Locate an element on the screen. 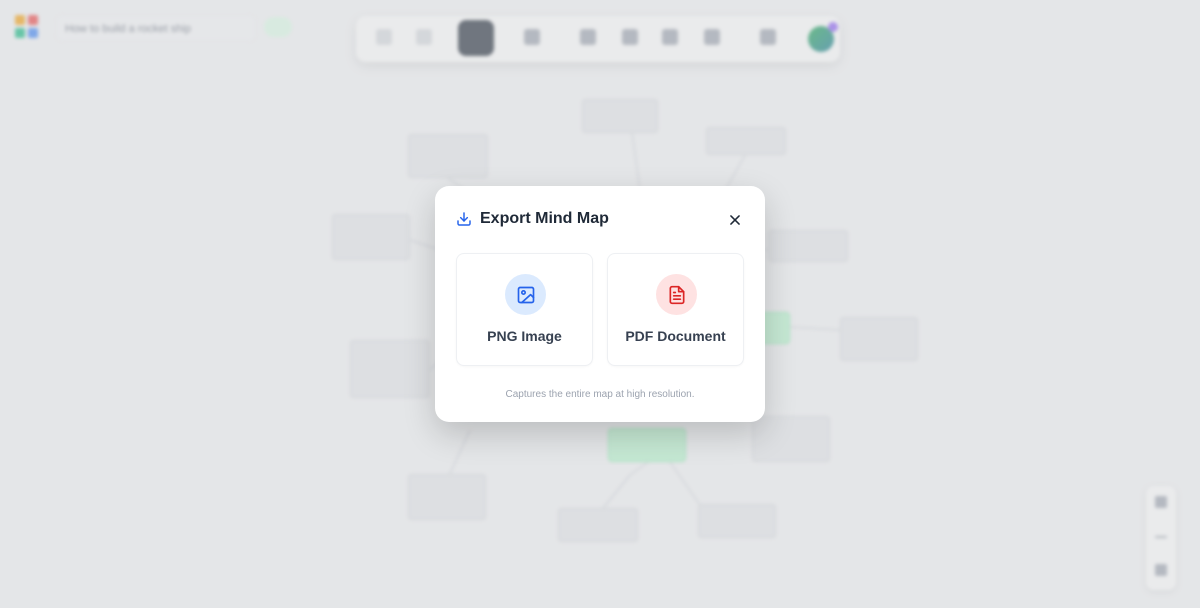  pdf-icon-circle is located at coordinates (676, 294).